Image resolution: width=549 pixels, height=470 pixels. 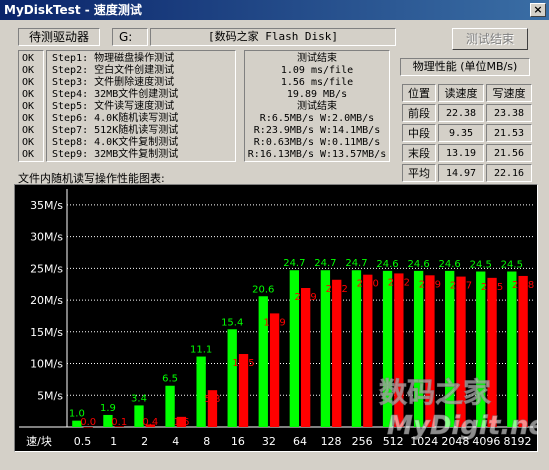 I want to click on x-tick-label: 256, so click(x=362, y=441).